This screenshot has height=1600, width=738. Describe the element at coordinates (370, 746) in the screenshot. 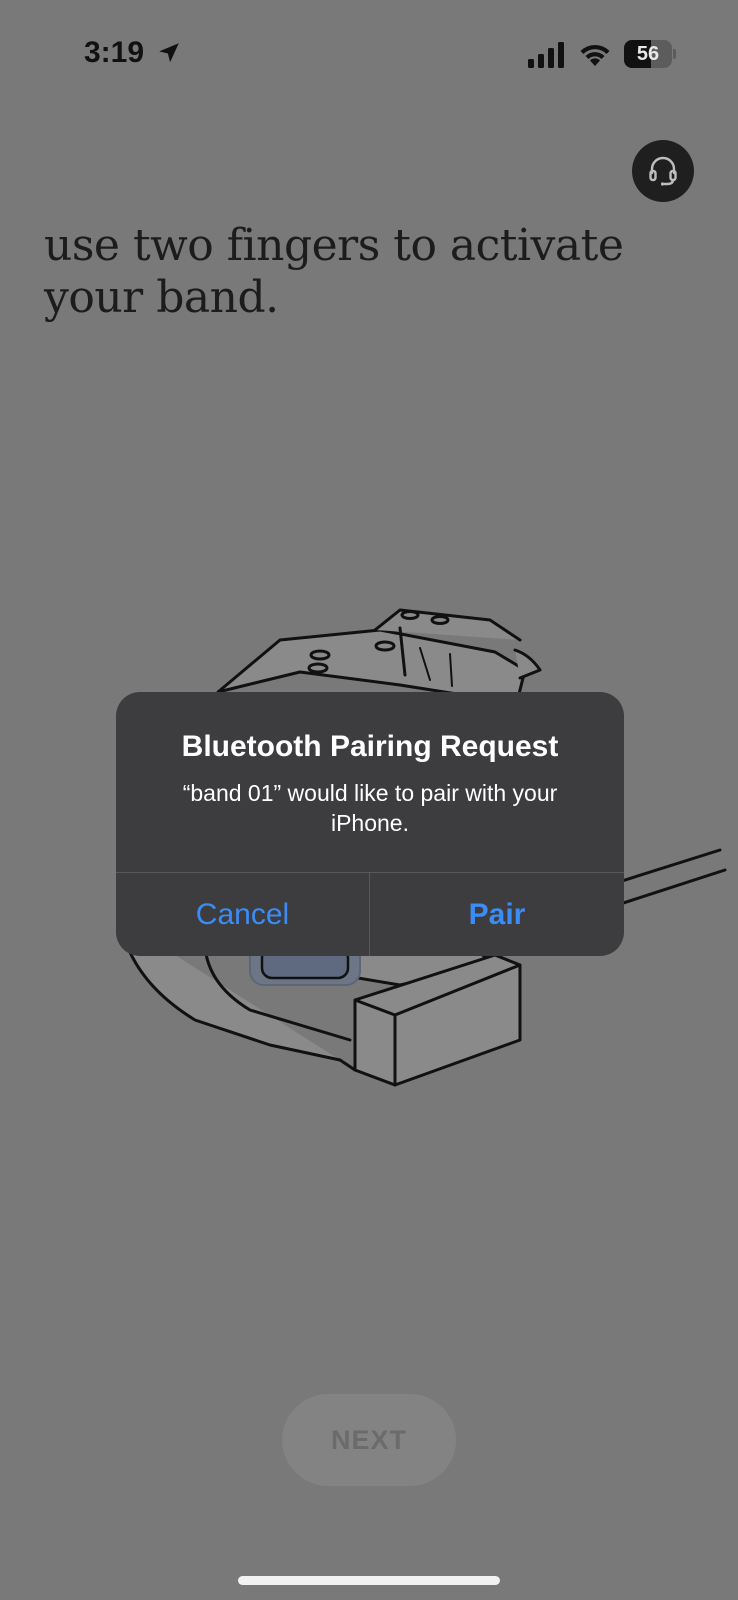

I see `dialog-title: Bluetooth Pairing Request` at that location.